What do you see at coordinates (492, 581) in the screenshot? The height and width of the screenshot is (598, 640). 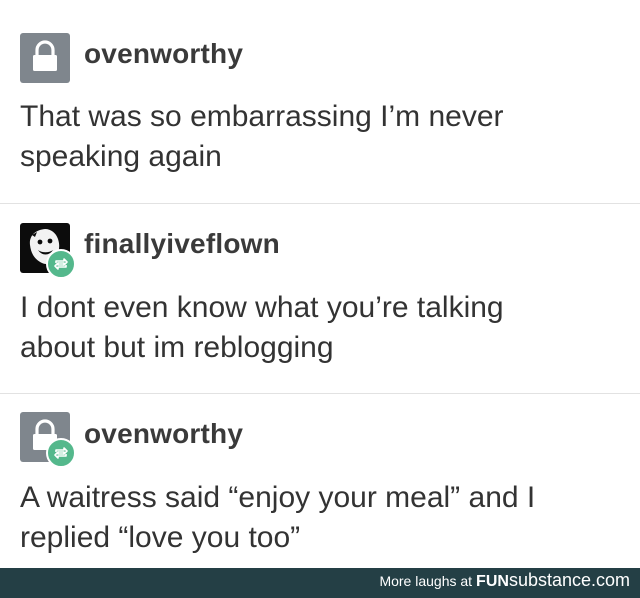 I see `watermark-brand-bold: FUN` at bounding box center [492, 581].